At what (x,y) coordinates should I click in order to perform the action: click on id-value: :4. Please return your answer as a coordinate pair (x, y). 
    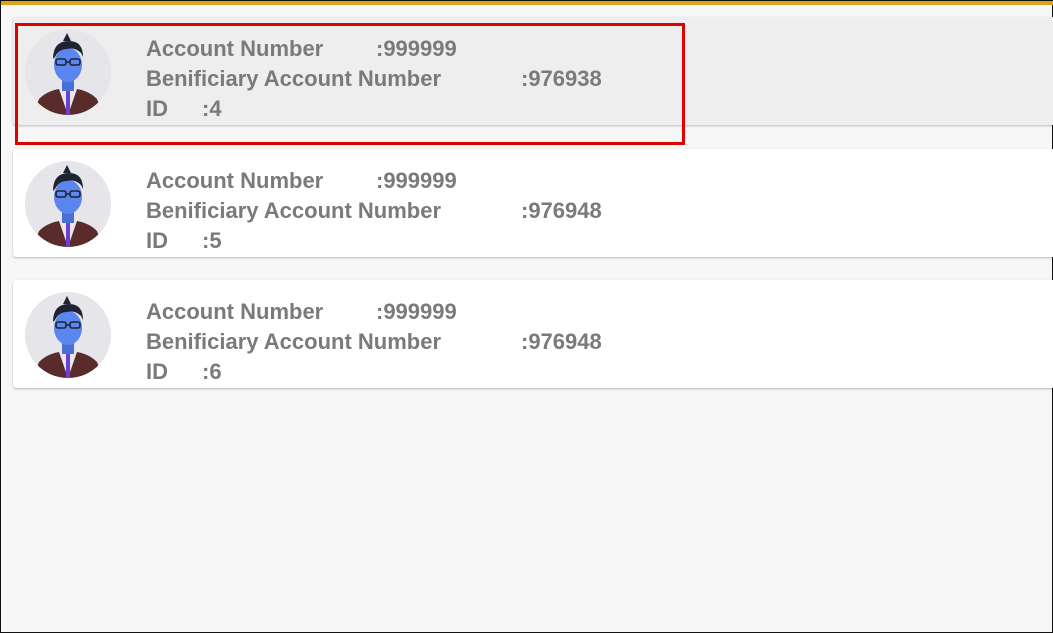
    Looking at the image, I should click on (212, 108).